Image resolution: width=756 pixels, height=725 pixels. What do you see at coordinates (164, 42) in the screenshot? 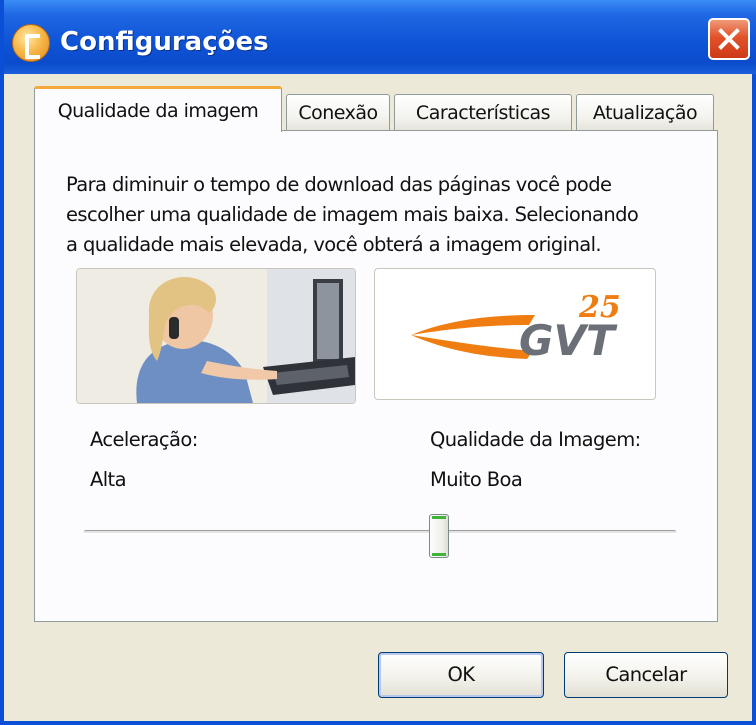
I see `window-title: Configurações` at bounding box center [164, 42].